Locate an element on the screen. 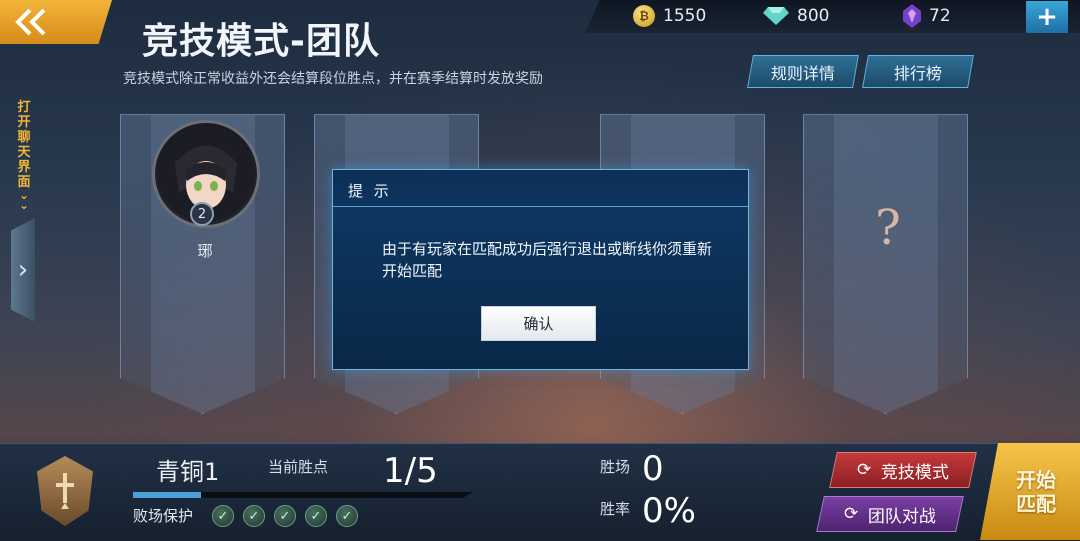 This screenshot has width=1080, height=541. gold-amount: 1550 is located at coordinates (685, 16).